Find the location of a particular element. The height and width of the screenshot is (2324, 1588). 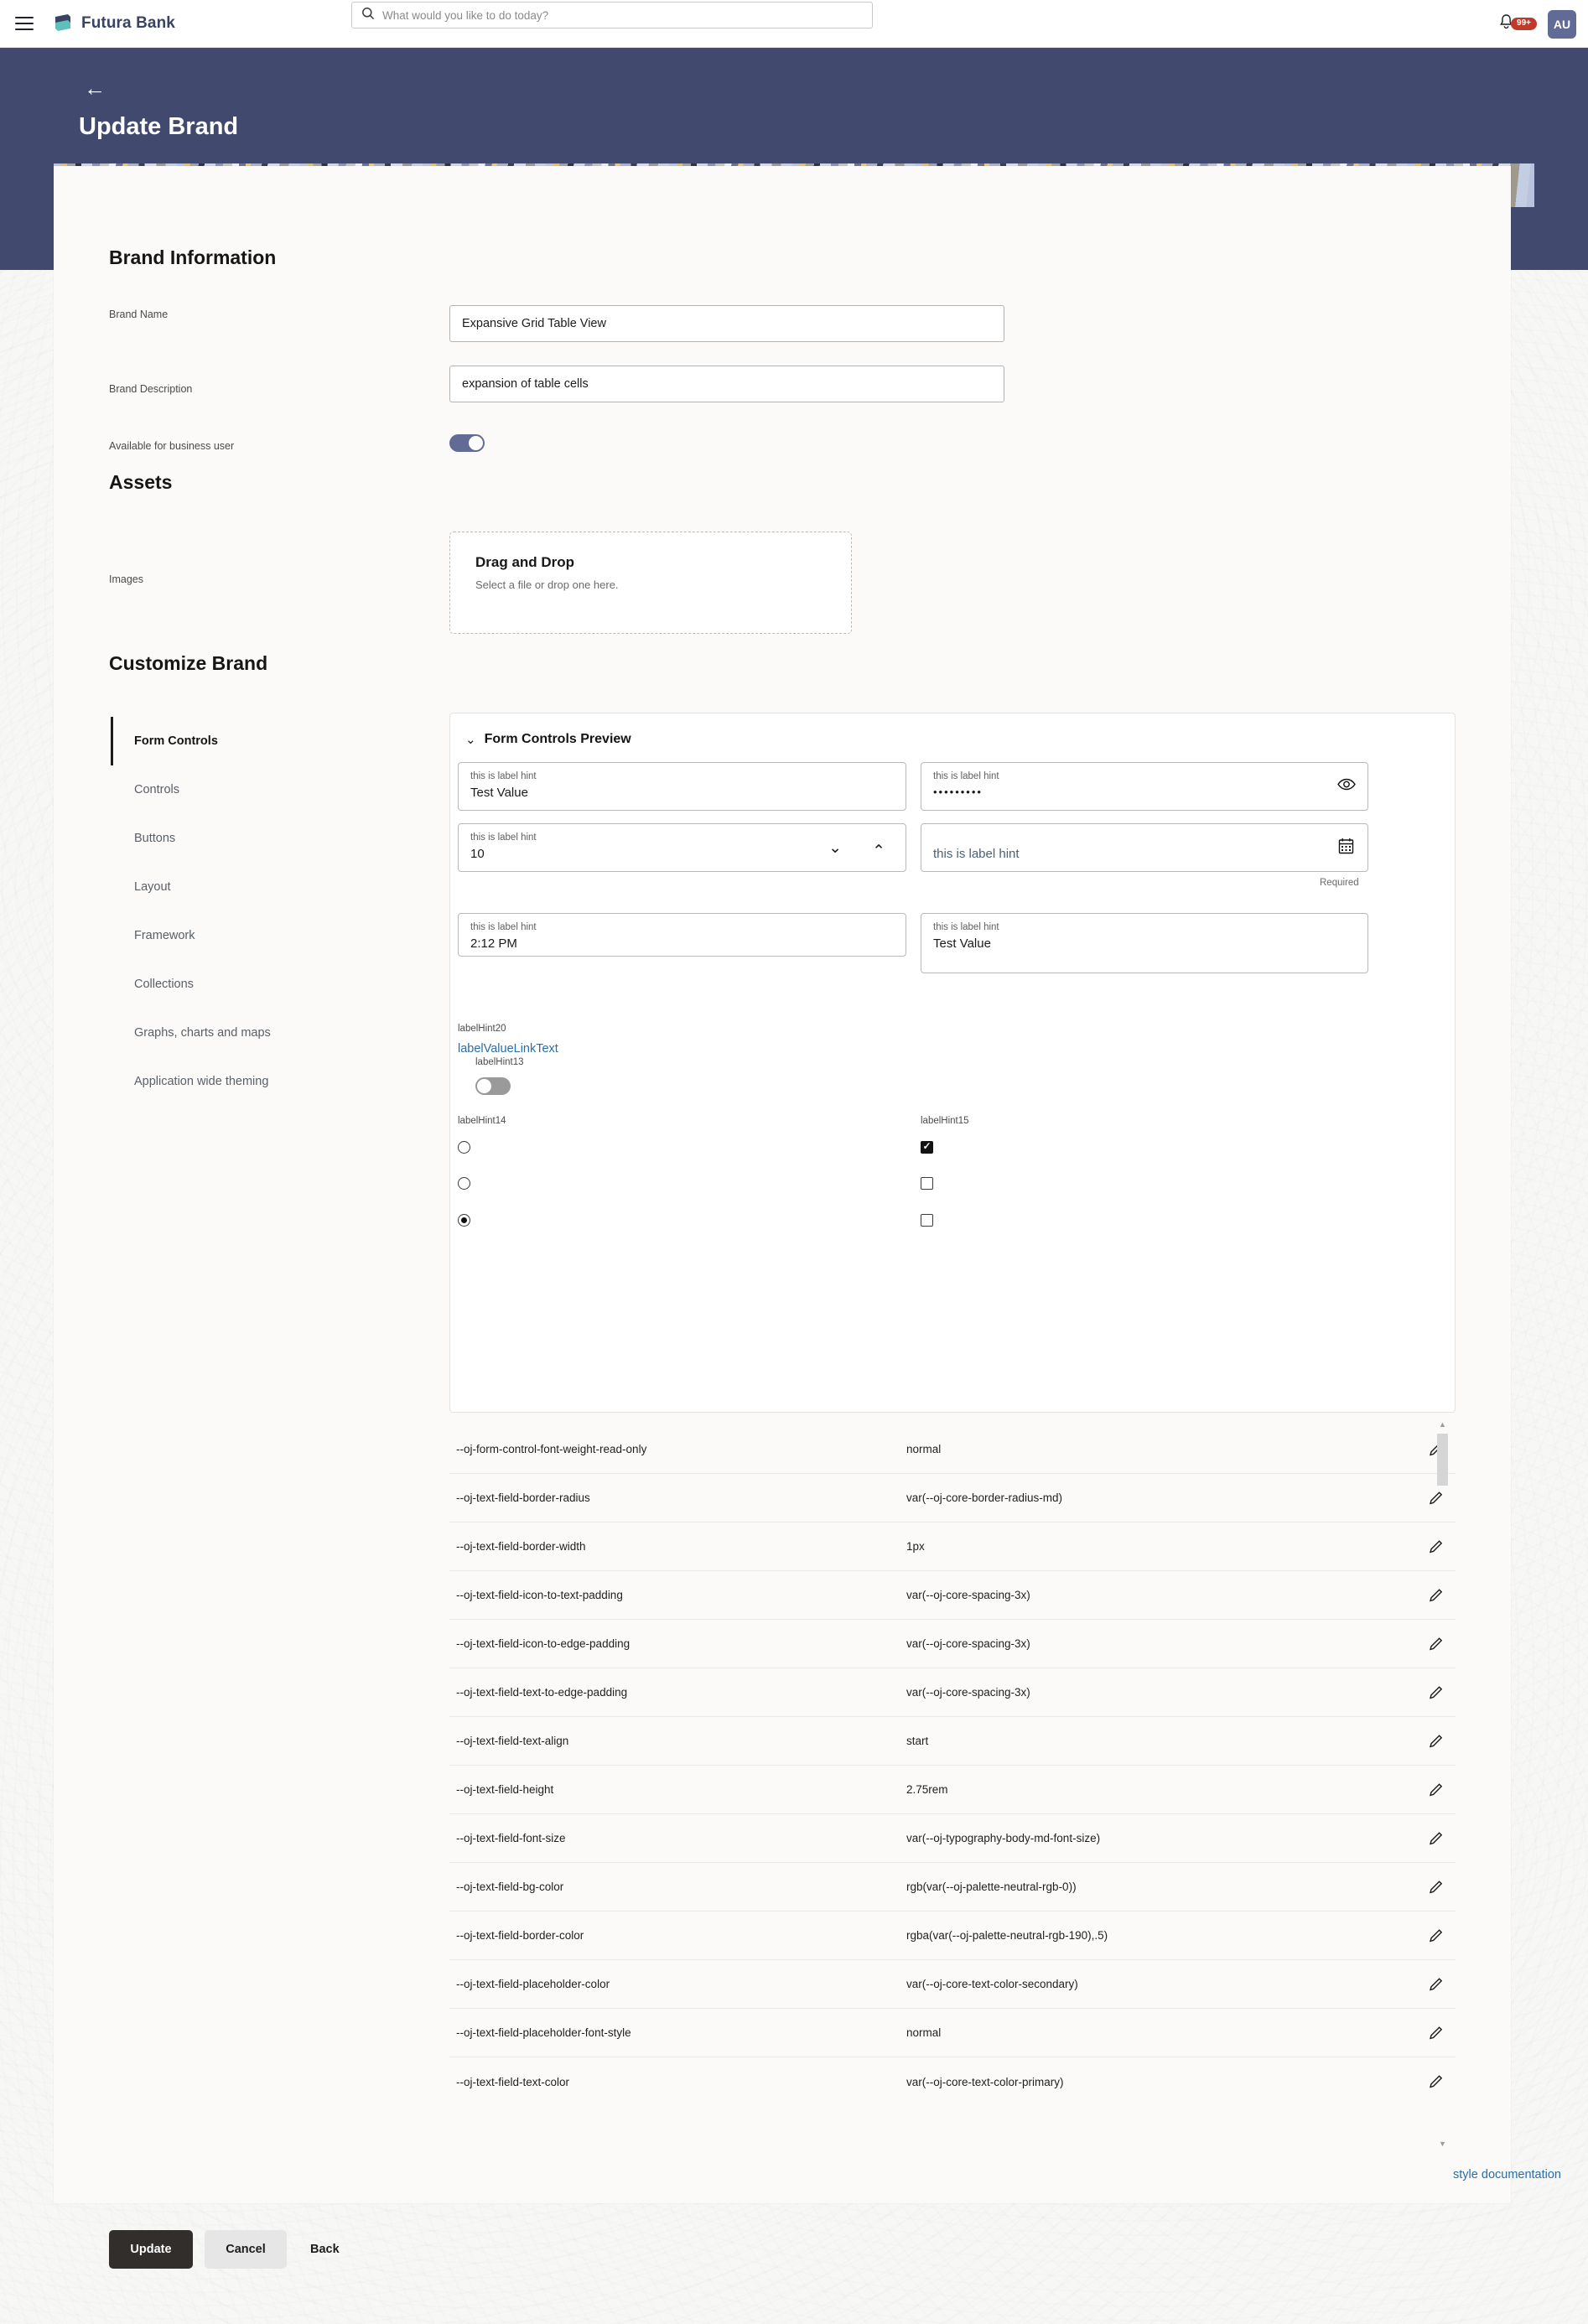

token-name: --oj-text-field-placeholder-color is located at coordinates (533, 1984).